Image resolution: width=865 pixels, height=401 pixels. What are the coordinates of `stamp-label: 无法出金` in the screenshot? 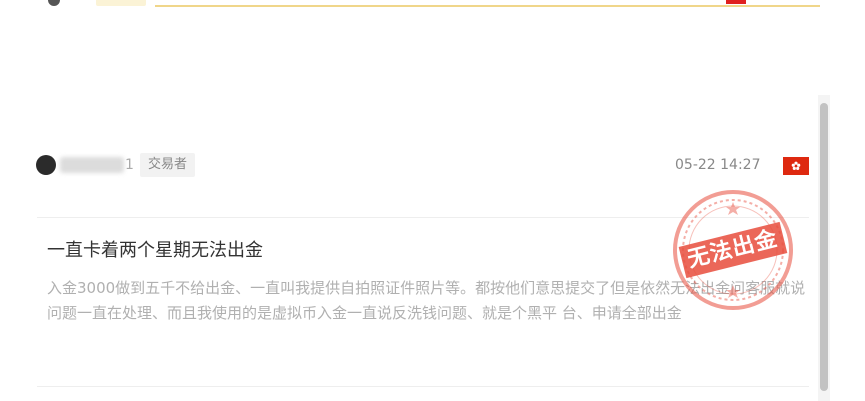 It's located at (733, 250).